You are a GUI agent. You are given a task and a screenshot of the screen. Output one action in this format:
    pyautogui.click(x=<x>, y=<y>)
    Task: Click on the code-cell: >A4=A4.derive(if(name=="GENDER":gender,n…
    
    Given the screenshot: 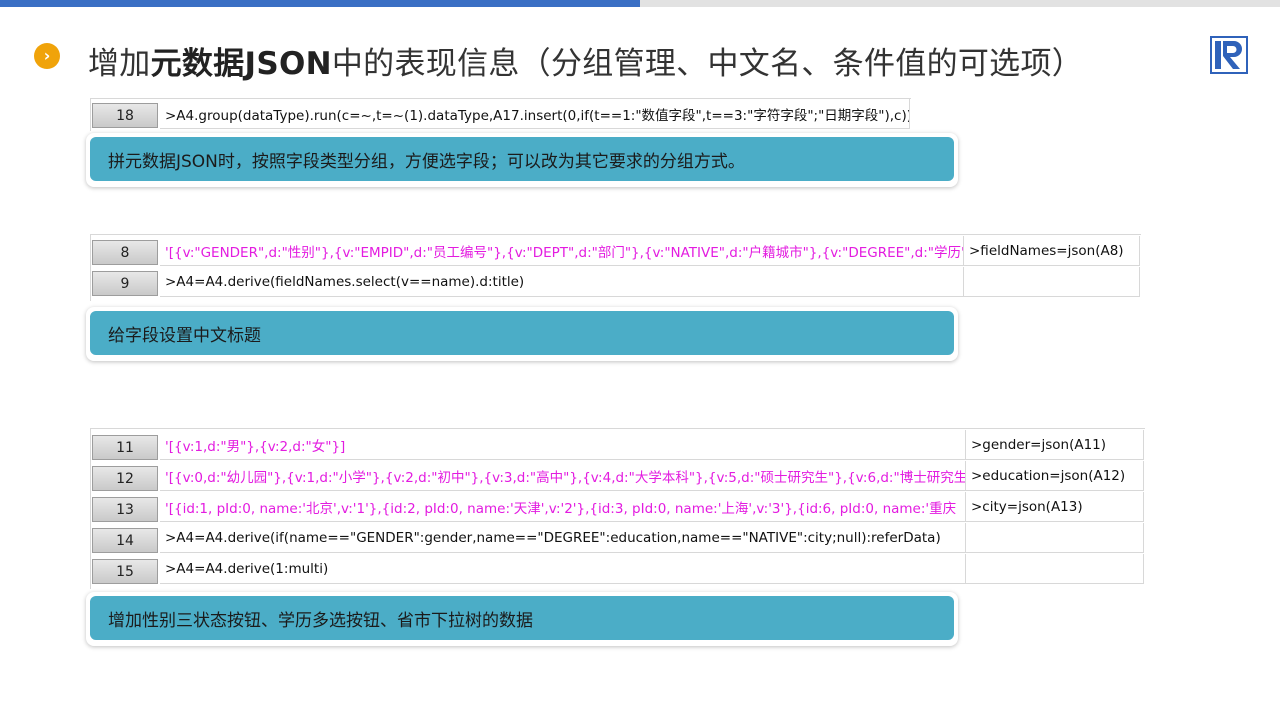 What is the action you would take?
    pyautogui.click(x=563, y=538)
    